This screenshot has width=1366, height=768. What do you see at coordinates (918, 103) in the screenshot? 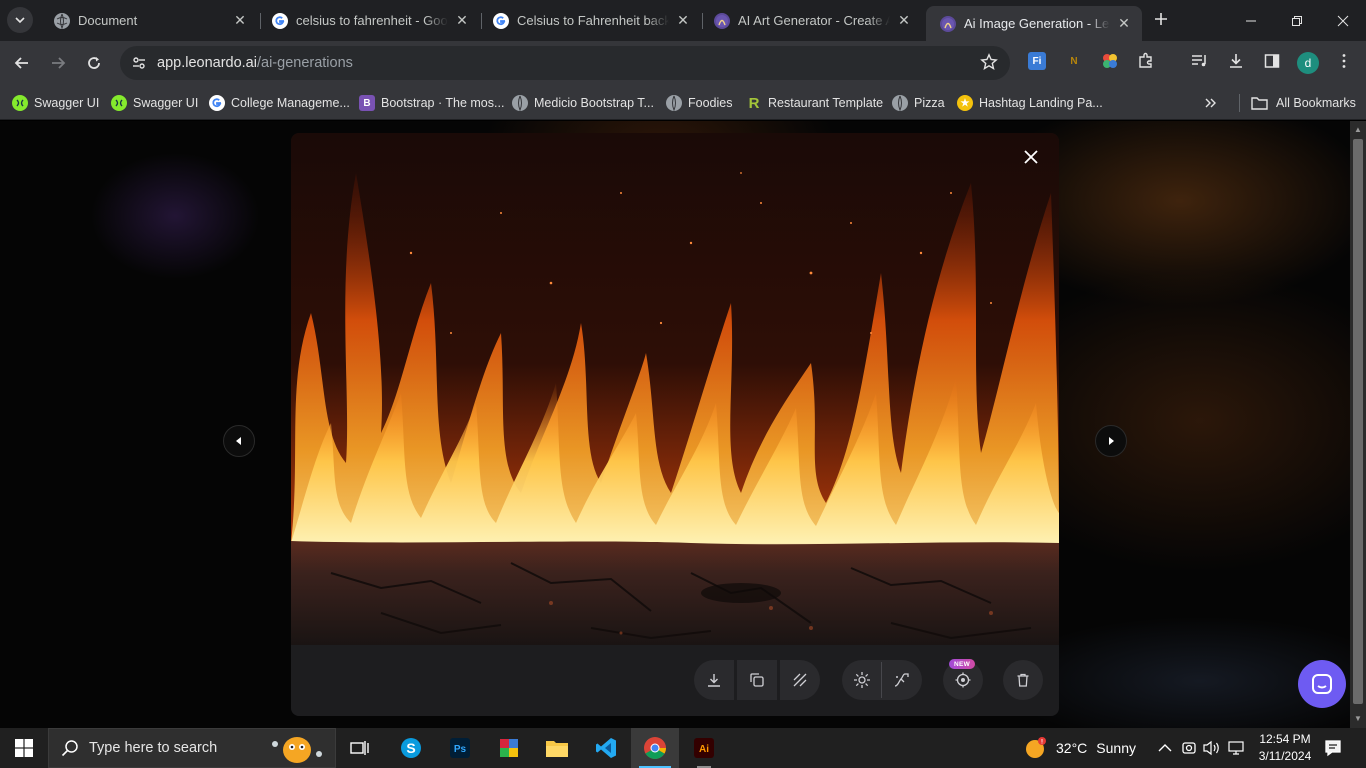
I see `bookmark-item: Pizza` at bounding box center [918, 103].